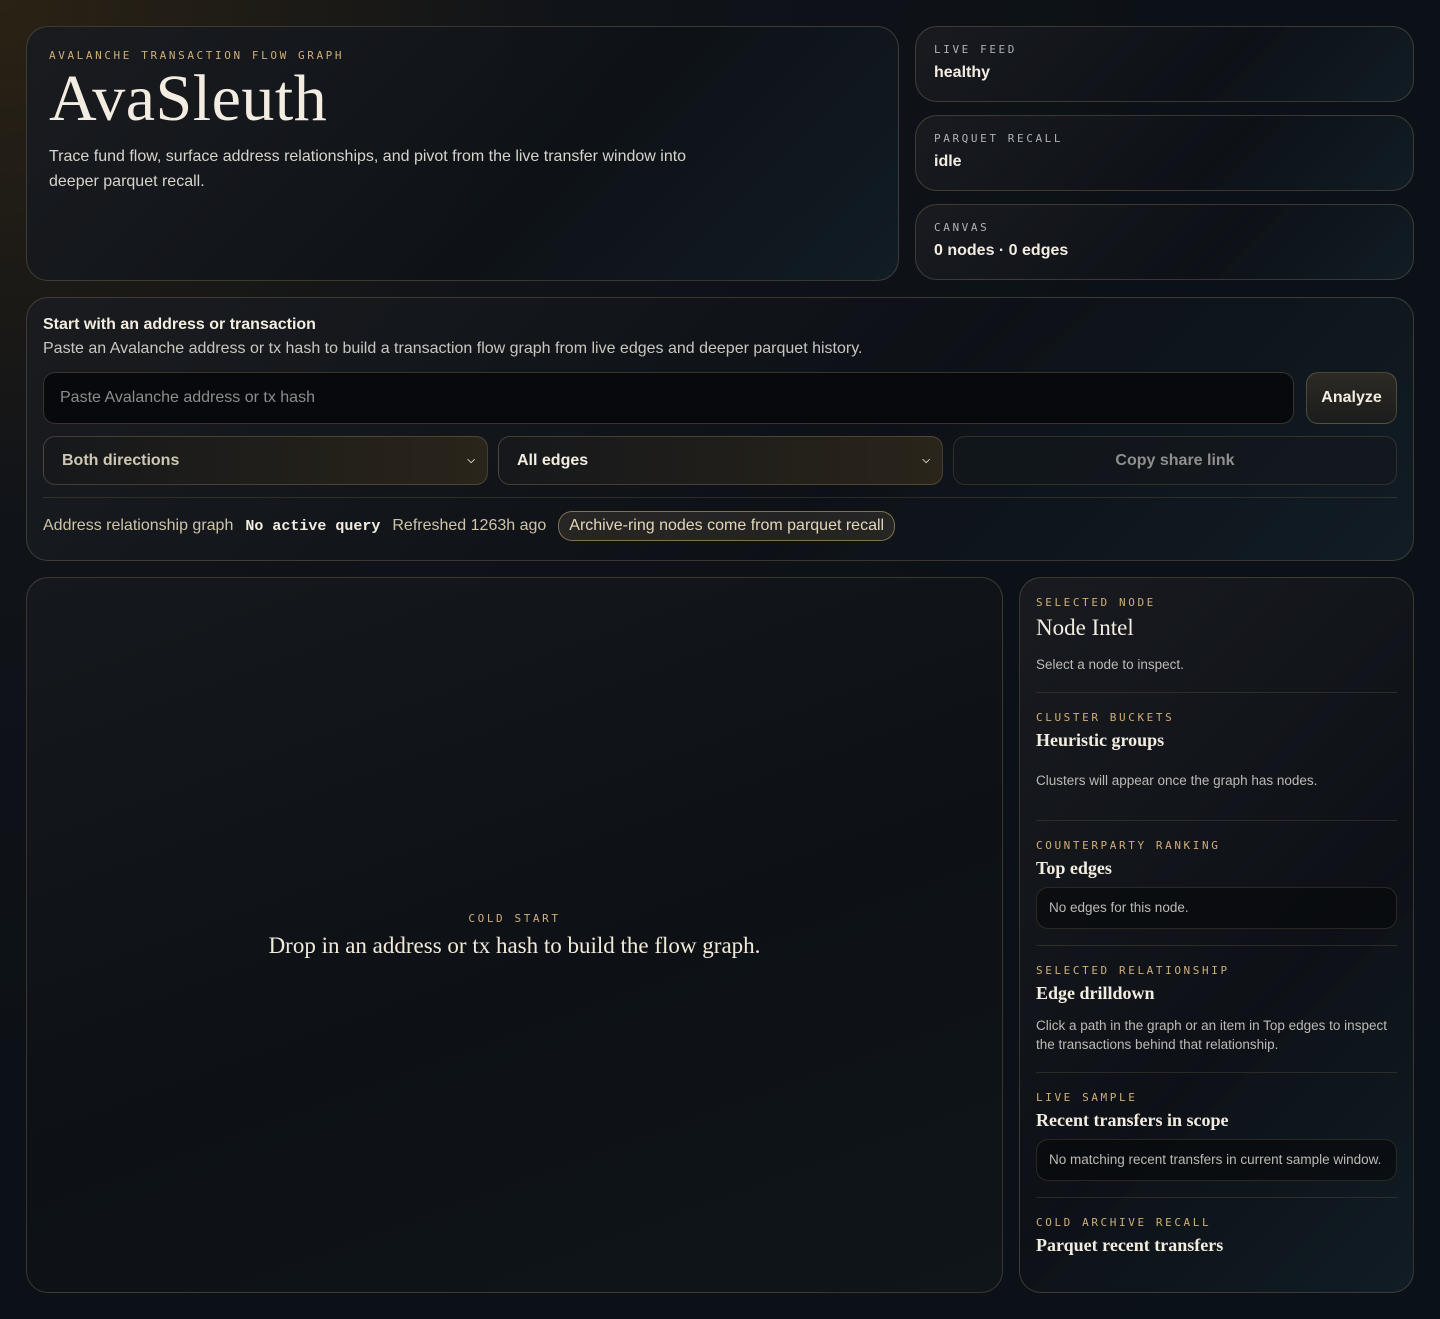 The width and height of the screenshot is (1440, 1319). Describe the element at coordinates (1001, 250) in the screenshot. I see `canvas-value: 0 nodes · 0 edges` at that location.